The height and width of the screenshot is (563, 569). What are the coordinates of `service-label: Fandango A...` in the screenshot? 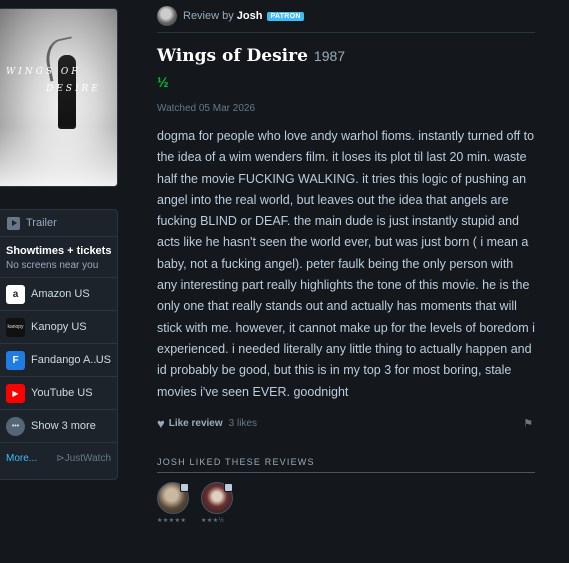 It's located at (63, 360).